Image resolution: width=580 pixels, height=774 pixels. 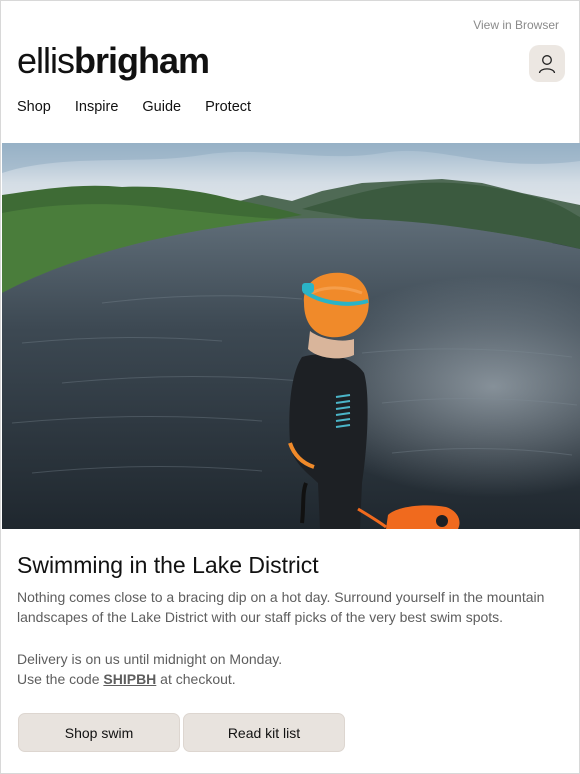 I want to click on account-button, so click(x=547, y=63).